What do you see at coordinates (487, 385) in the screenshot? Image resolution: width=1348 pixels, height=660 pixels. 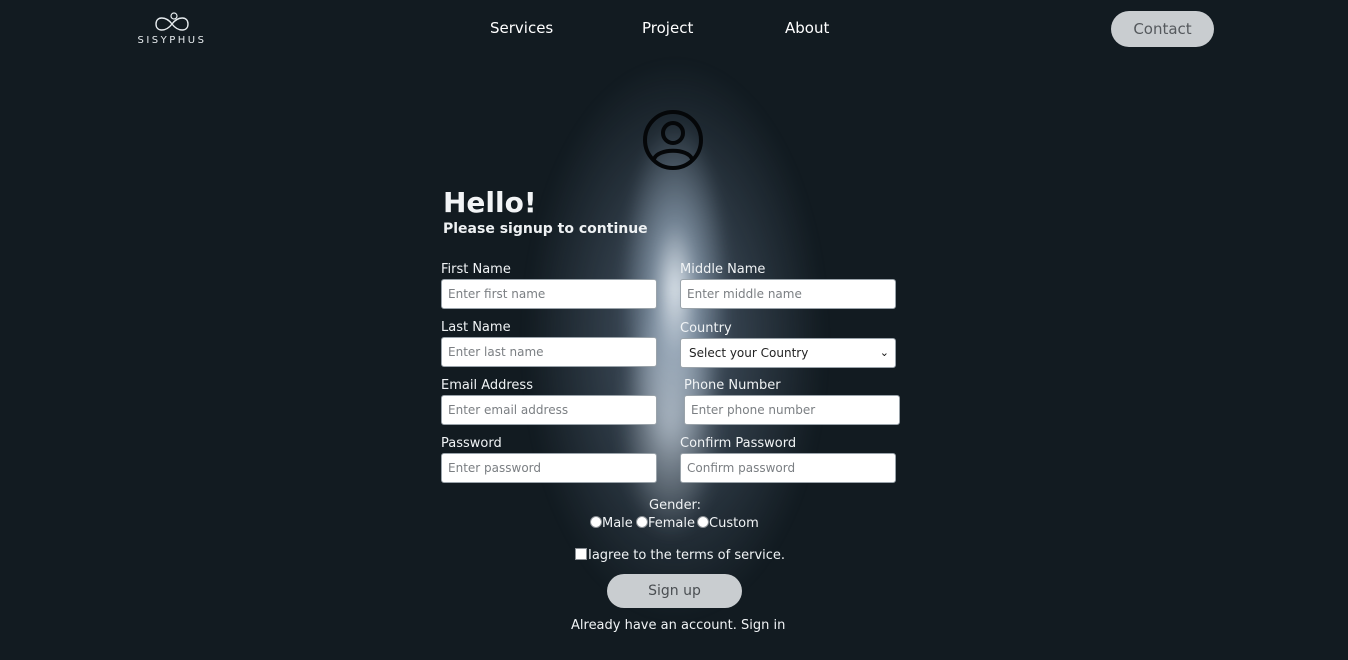 I see `email-label: Email Address` at bounding box center [487, 385].